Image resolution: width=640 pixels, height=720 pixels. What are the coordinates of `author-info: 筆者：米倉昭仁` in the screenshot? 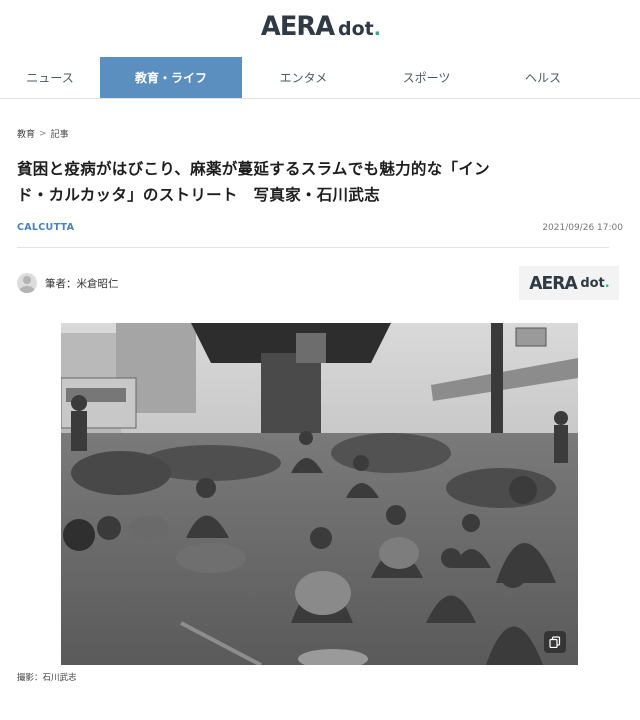 It's located at (68, 283).